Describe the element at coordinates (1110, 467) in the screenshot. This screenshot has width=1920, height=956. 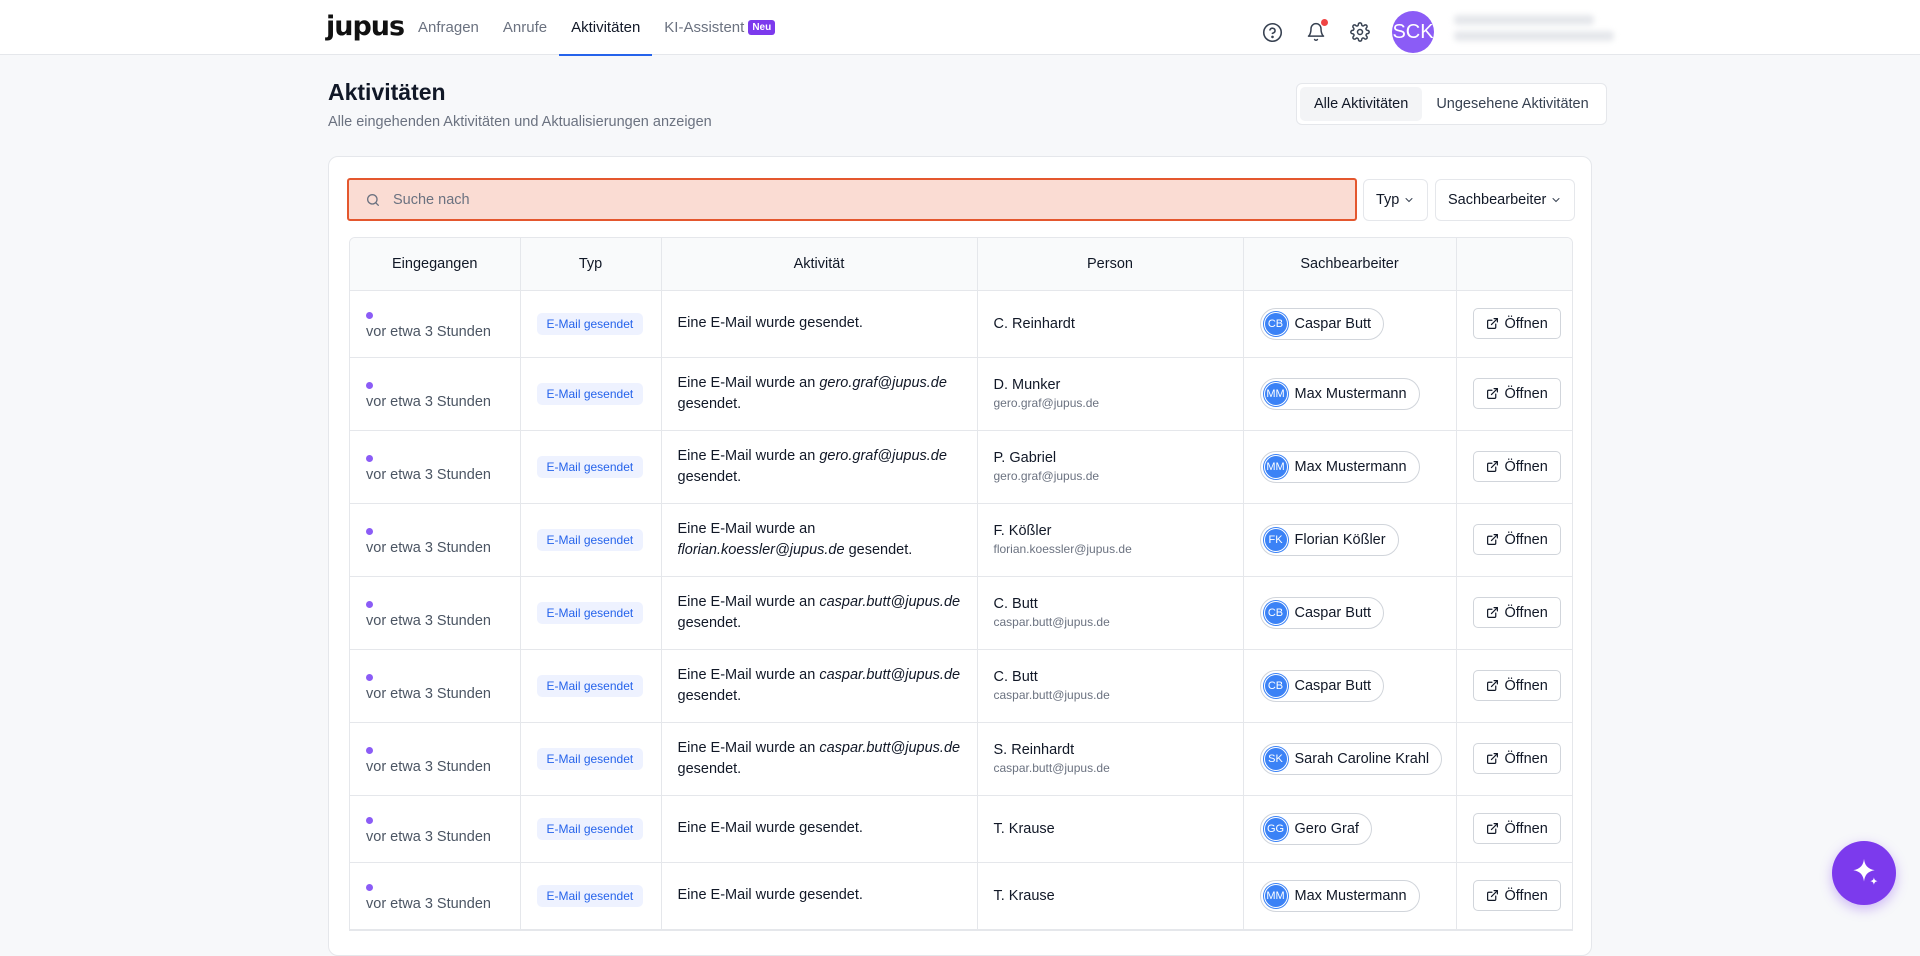
I see `cell-person: P. Gabriel gero.graf@jupus.de` at that location.